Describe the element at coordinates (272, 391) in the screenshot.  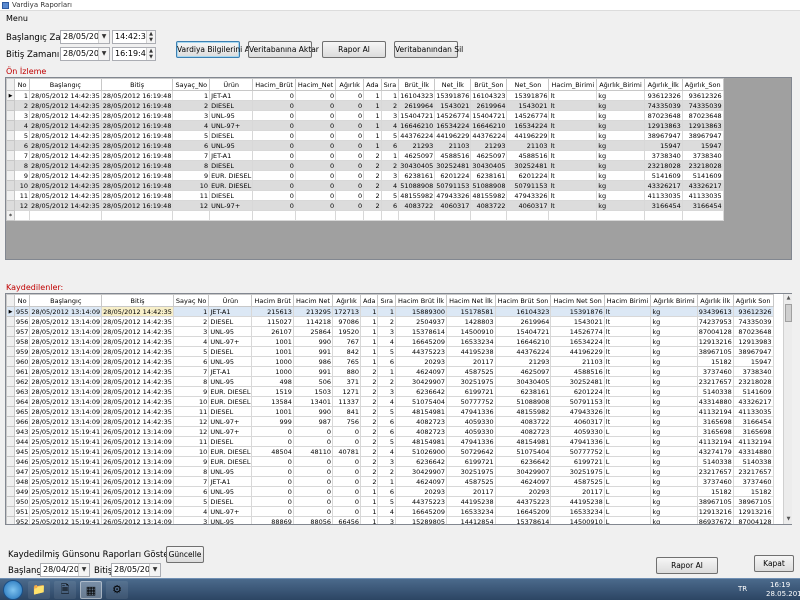
I see `table-cell: 1519` at that location.